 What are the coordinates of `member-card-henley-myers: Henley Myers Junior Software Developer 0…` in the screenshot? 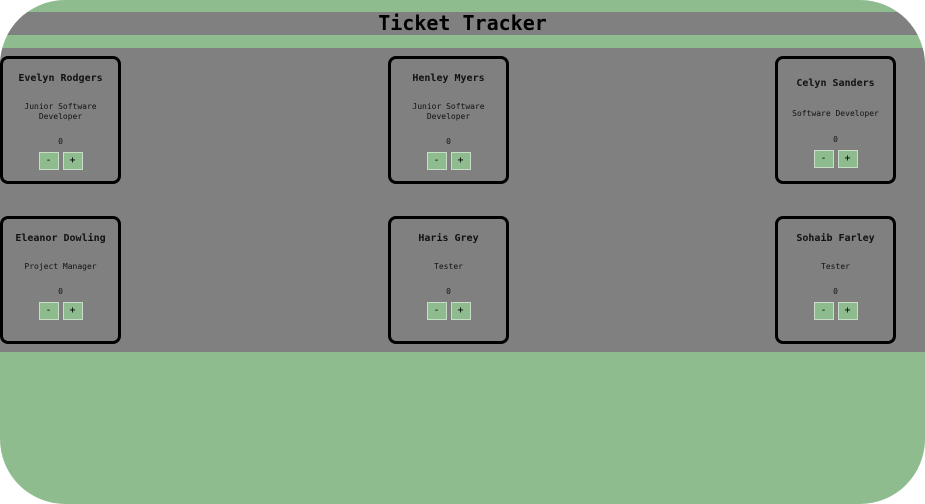 It's located at (448, 120).